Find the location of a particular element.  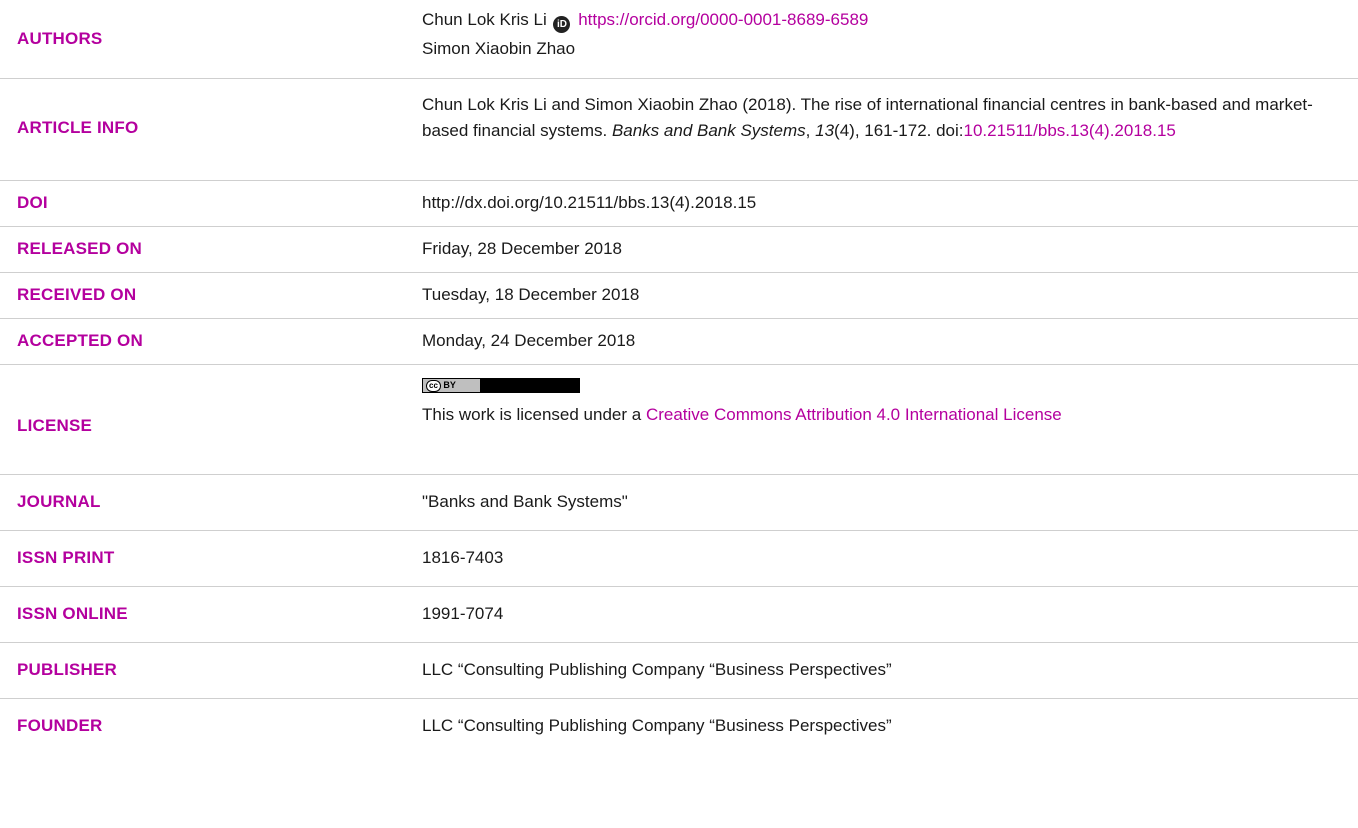

label-accepted-on: ACCEPTED ON is located at coordinates (80, 340).